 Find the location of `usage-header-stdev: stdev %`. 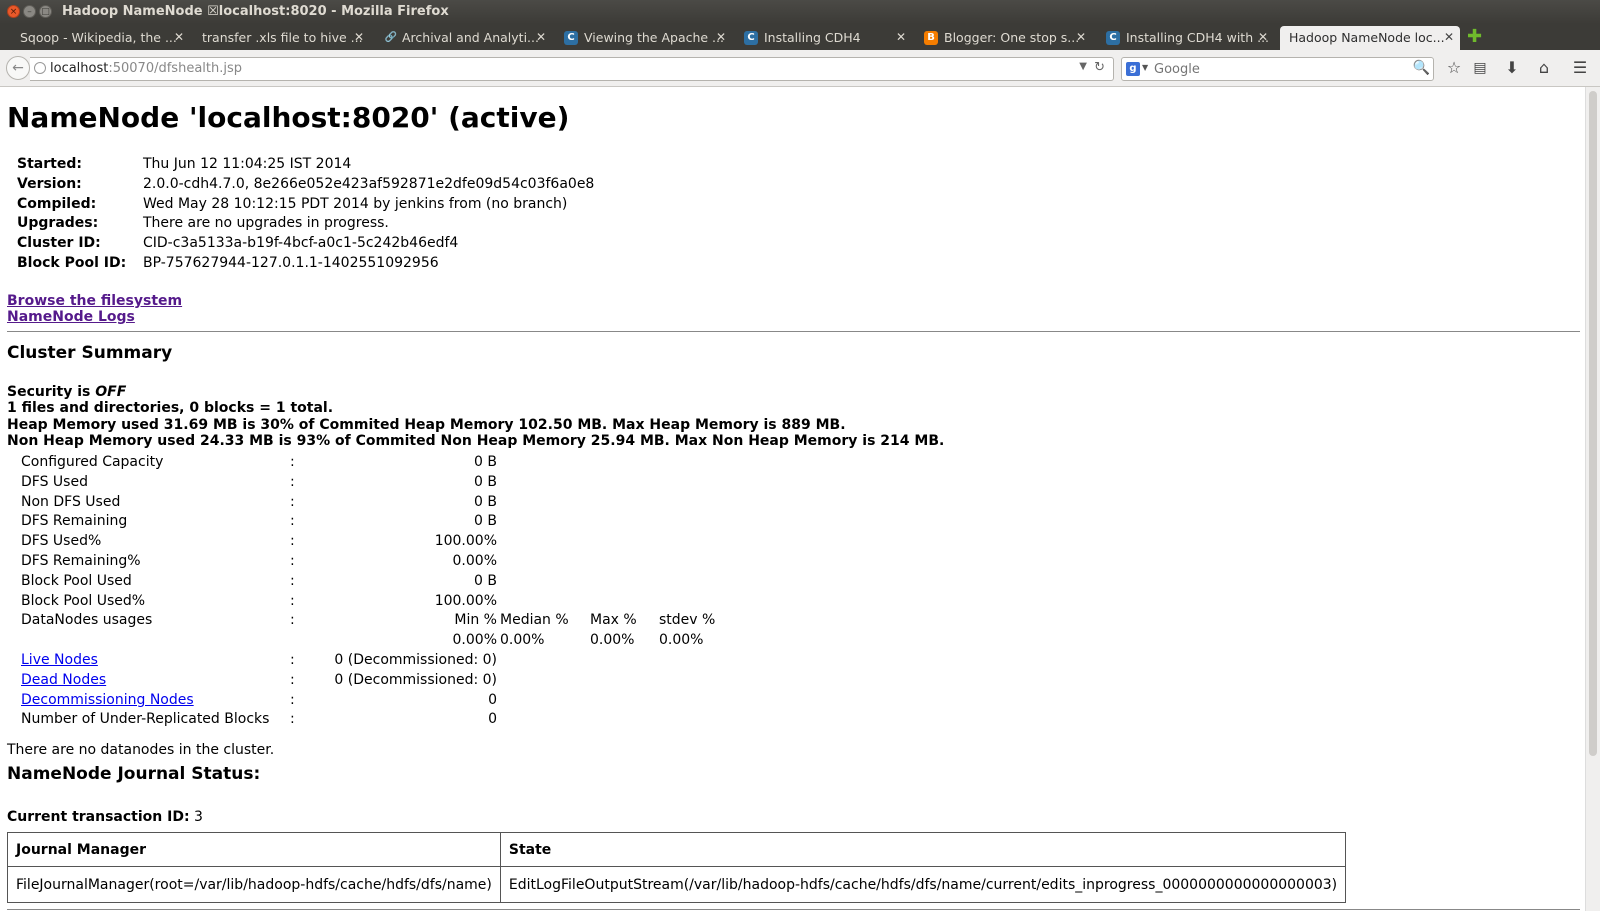

usage-header-stdev: stdev % is located at coordinates (687, 620).